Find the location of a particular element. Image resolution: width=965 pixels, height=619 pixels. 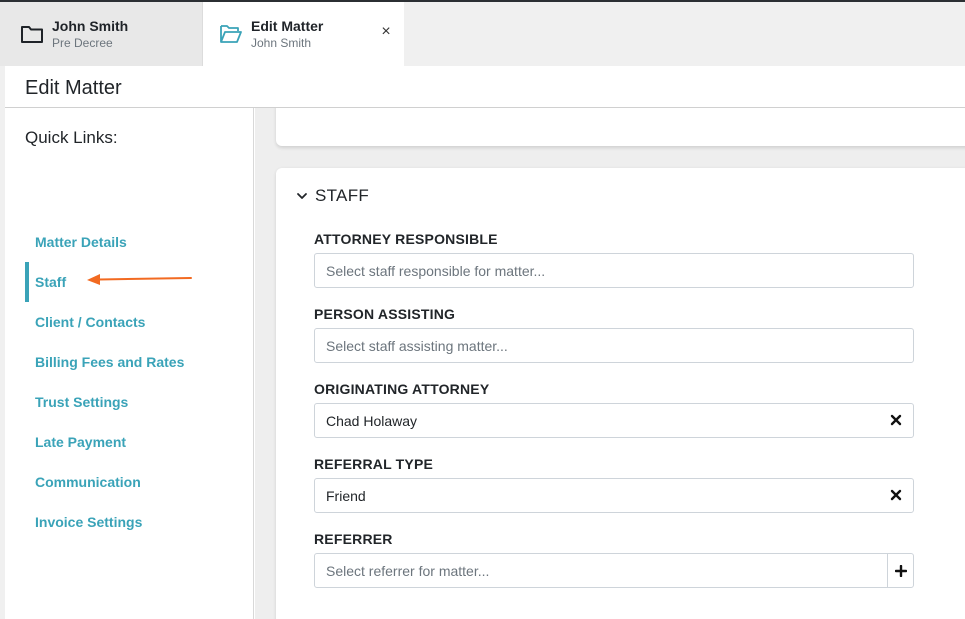

quick-link-invoice-settings: Invoice Settings is located at coordinates (135, 522).